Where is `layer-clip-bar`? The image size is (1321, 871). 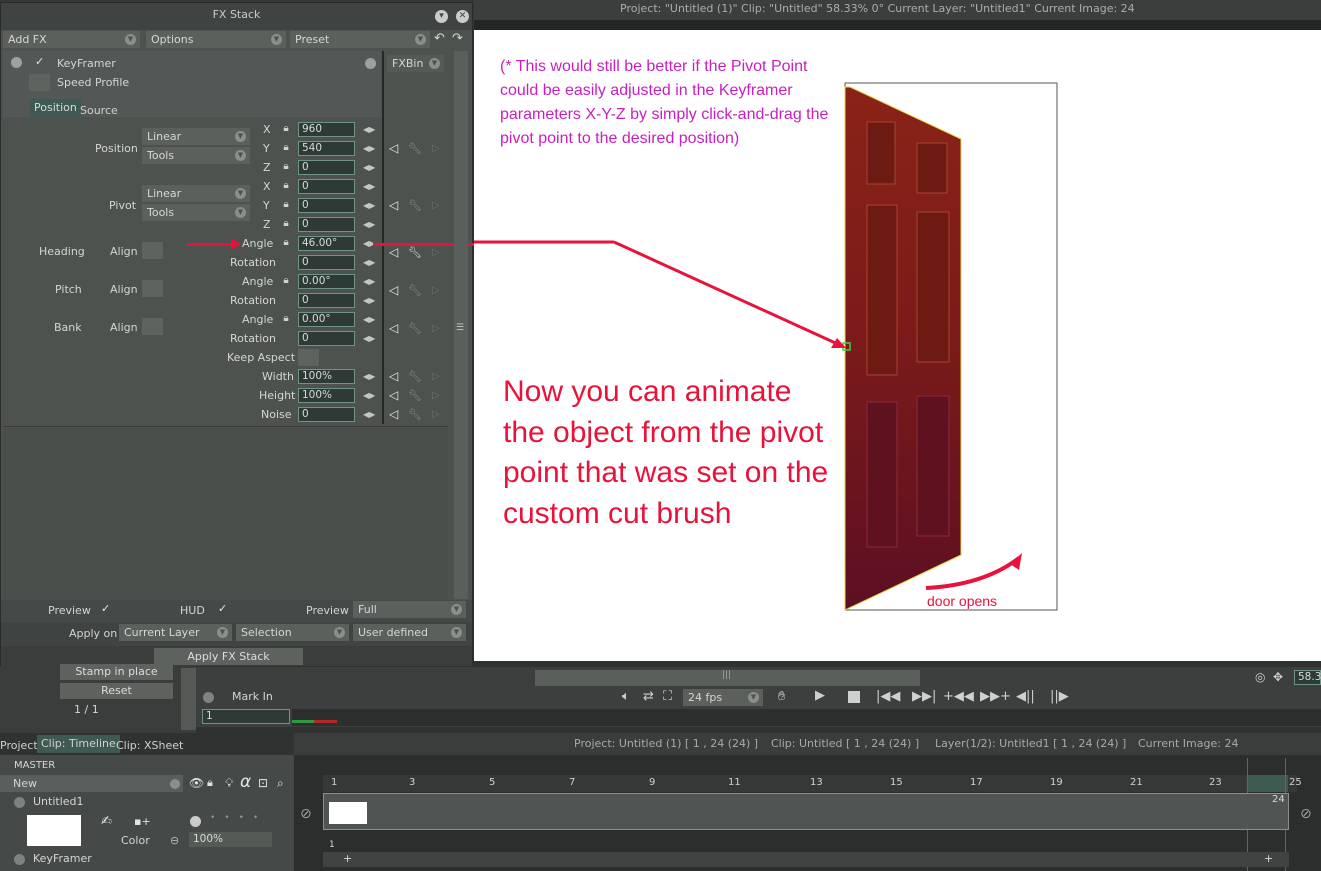 layer-clip-bar is located at coordinates (806, 811).